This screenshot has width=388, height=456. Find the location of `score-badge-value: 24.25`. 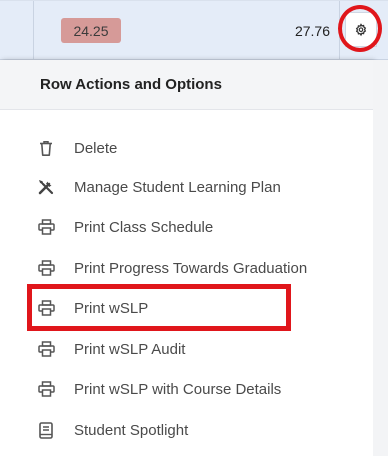

score-badge-value: 24.25 is located at coordinates (91, 30).